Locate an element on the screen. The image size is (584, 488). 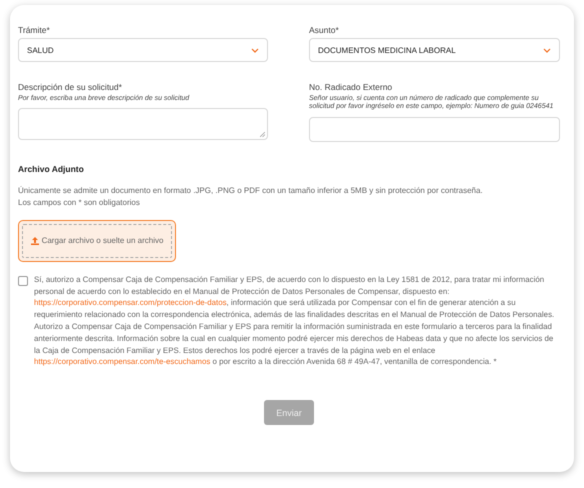
help-text: Los campos con * son obligatorios is located at coordinates (79, 202).